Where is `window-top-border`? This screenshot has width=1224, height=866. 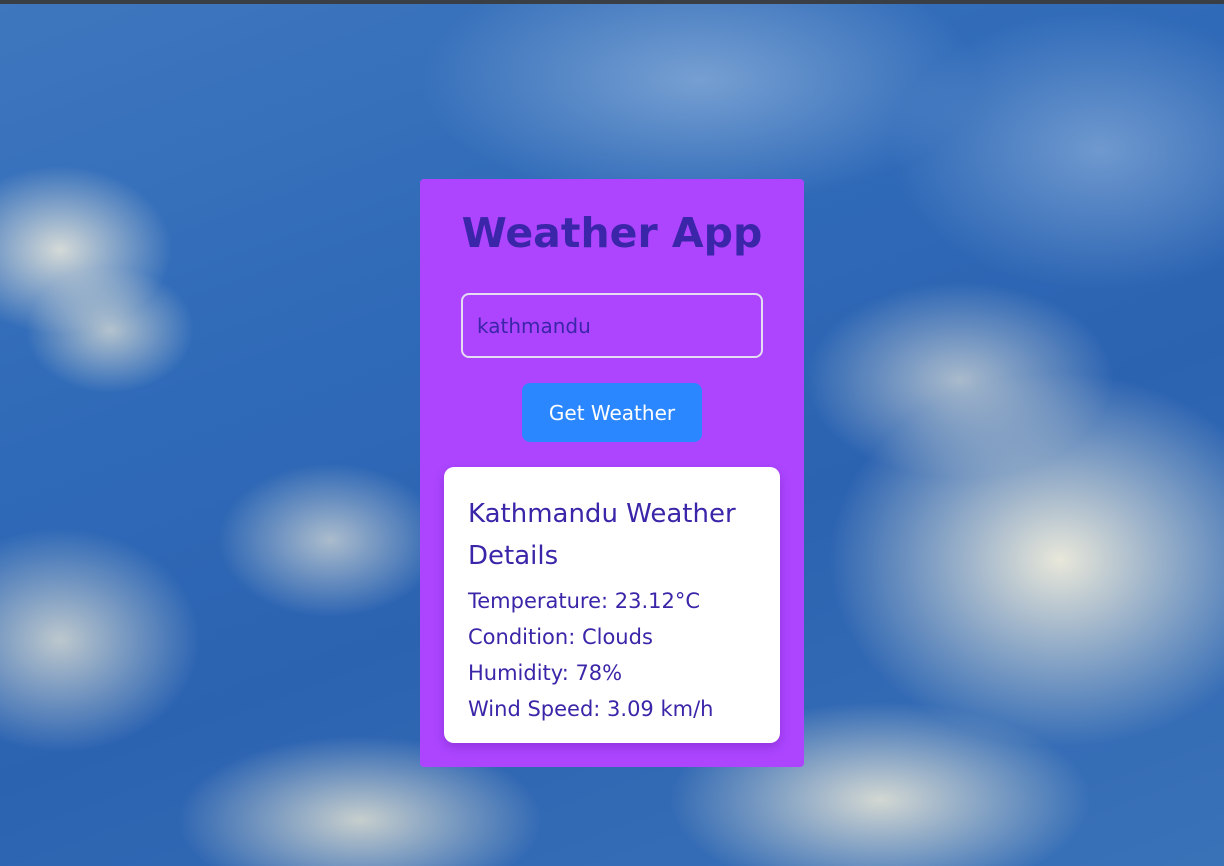
window-top-border is located at coordinates (612, 2).